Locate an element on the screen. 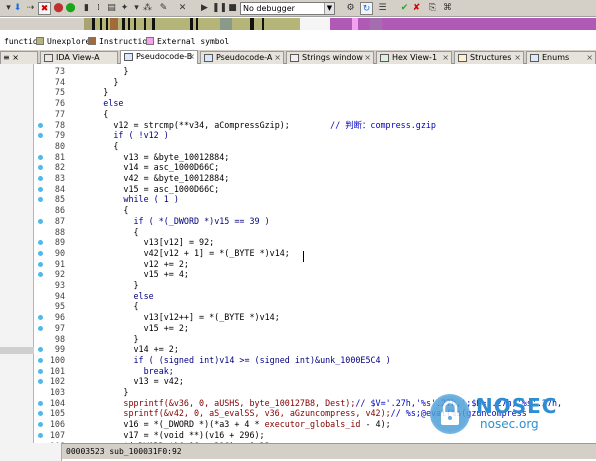 This screenshot has width=596, height=461. code-line: 98 } is located at coordinates (319, 339).